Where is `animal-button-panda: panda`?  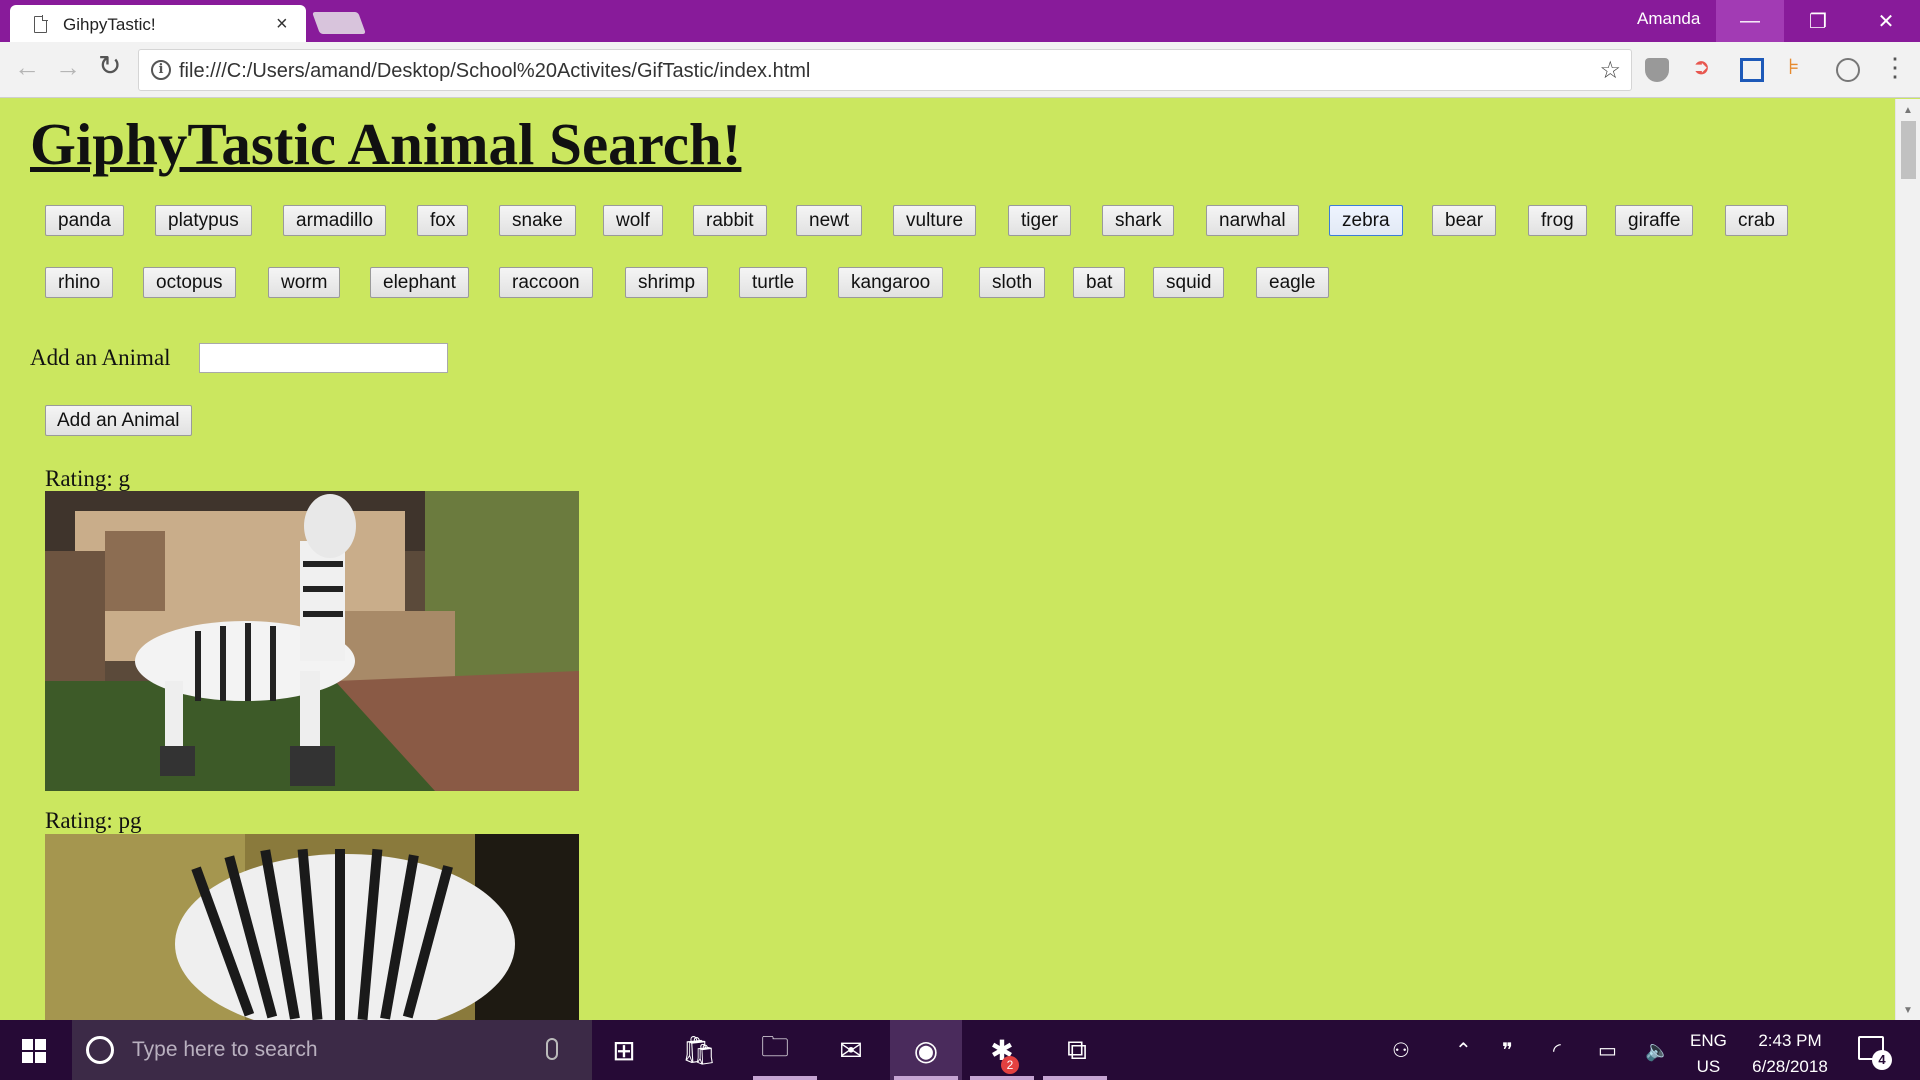
animal-button-panda: panda is located at coordinates (84, 220).